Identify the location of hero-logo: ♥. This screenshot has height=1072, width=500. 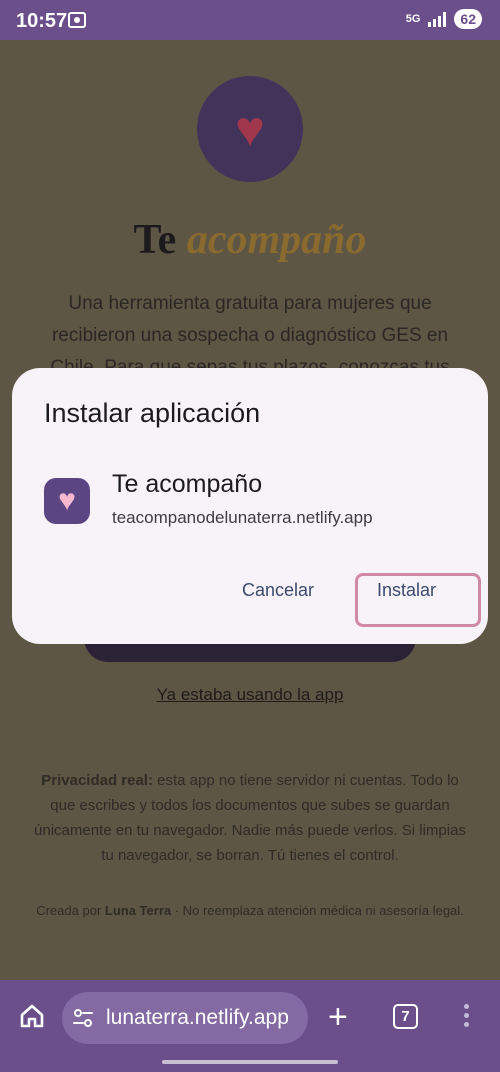
(250, 129).